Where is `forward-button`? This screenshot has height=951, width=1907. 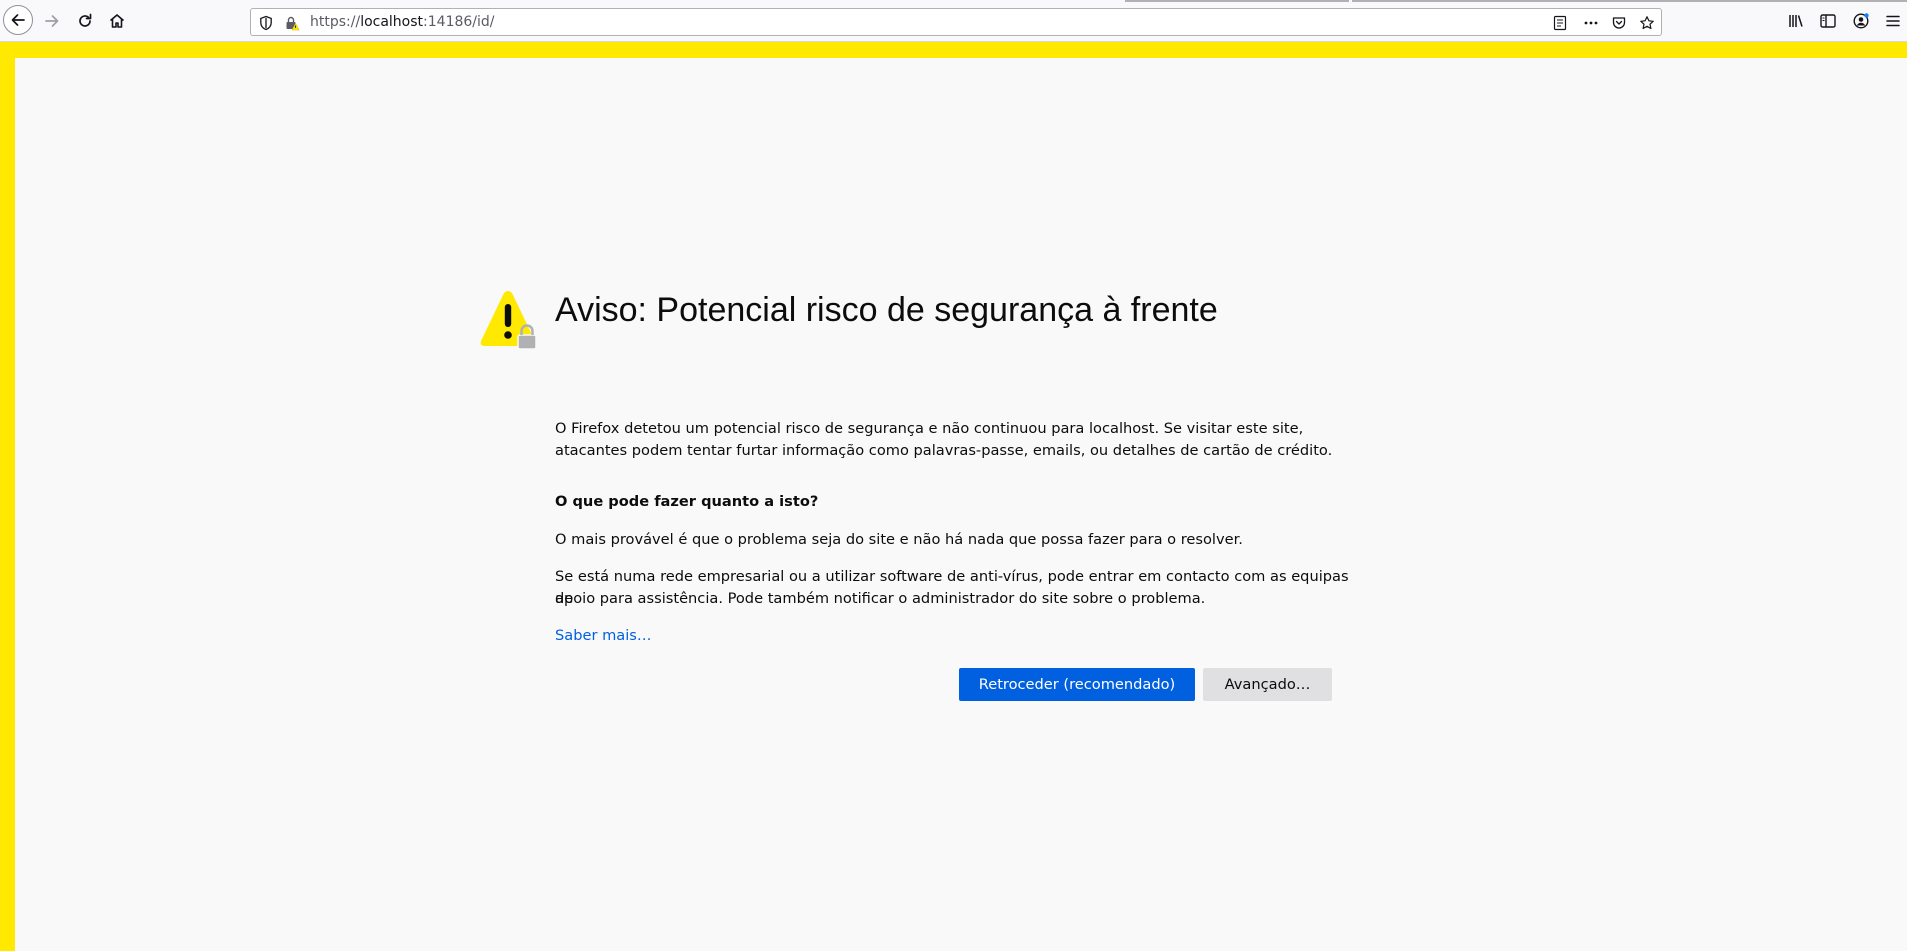
forward-button is located at coordinates (52, 21).